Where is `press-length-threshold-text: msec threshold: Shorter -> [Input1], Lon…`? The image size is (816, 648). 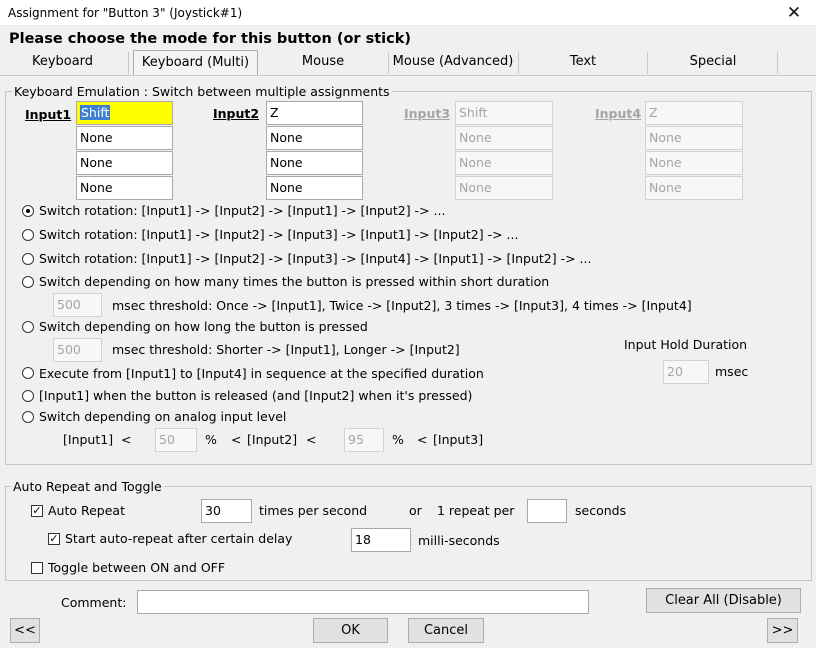 press-length-threshold-text: msec threshold: Shorter -> [Input1], Lon… is located at coordinates (286, 349).